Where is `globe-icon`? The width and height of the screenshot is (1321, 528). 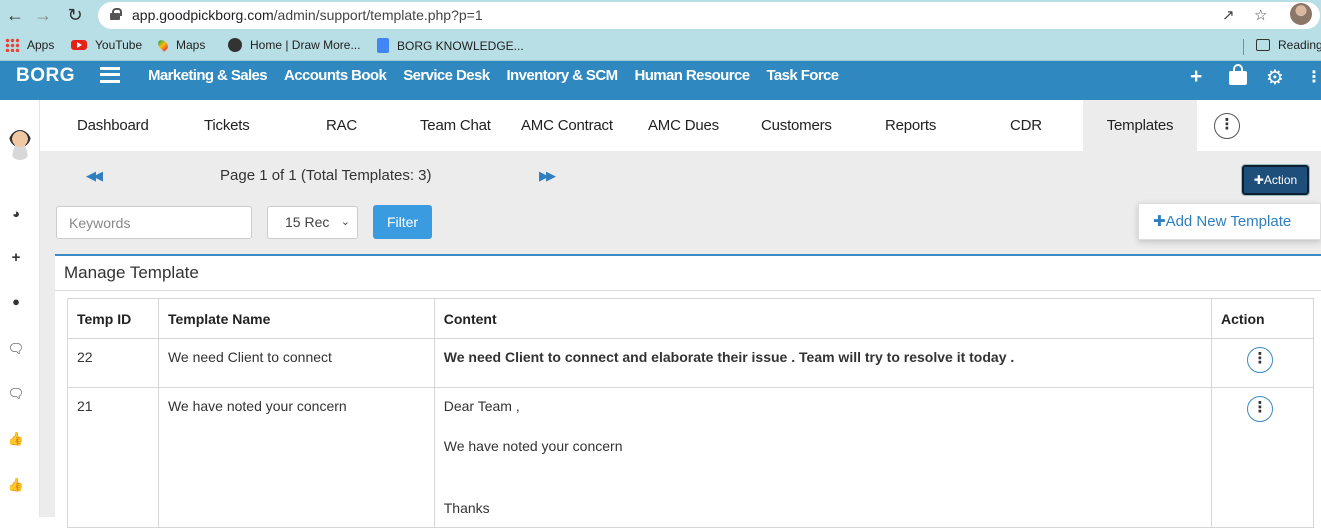 globe-icon is located at coordinates (235, 45).